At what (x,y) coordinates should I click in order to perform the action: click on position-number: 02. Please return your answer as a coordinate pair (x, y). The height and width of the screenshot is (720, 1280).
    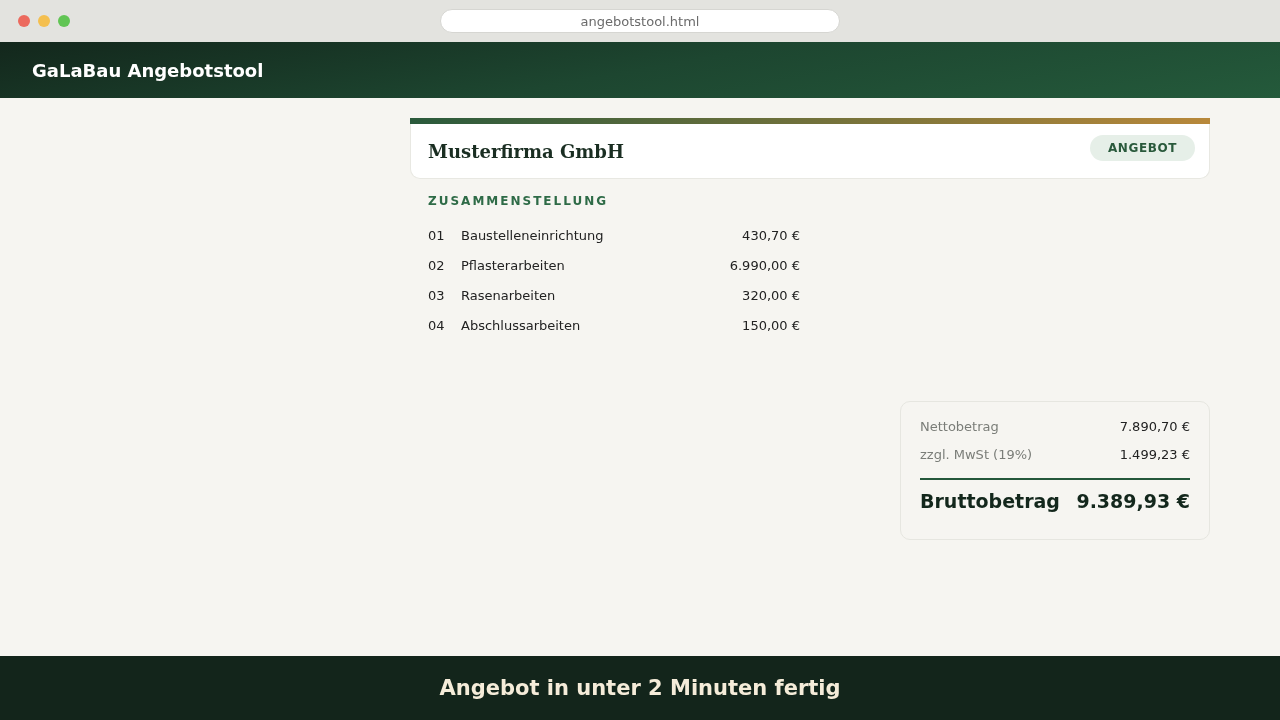
    Looking at the image, I should click on (437, 266).